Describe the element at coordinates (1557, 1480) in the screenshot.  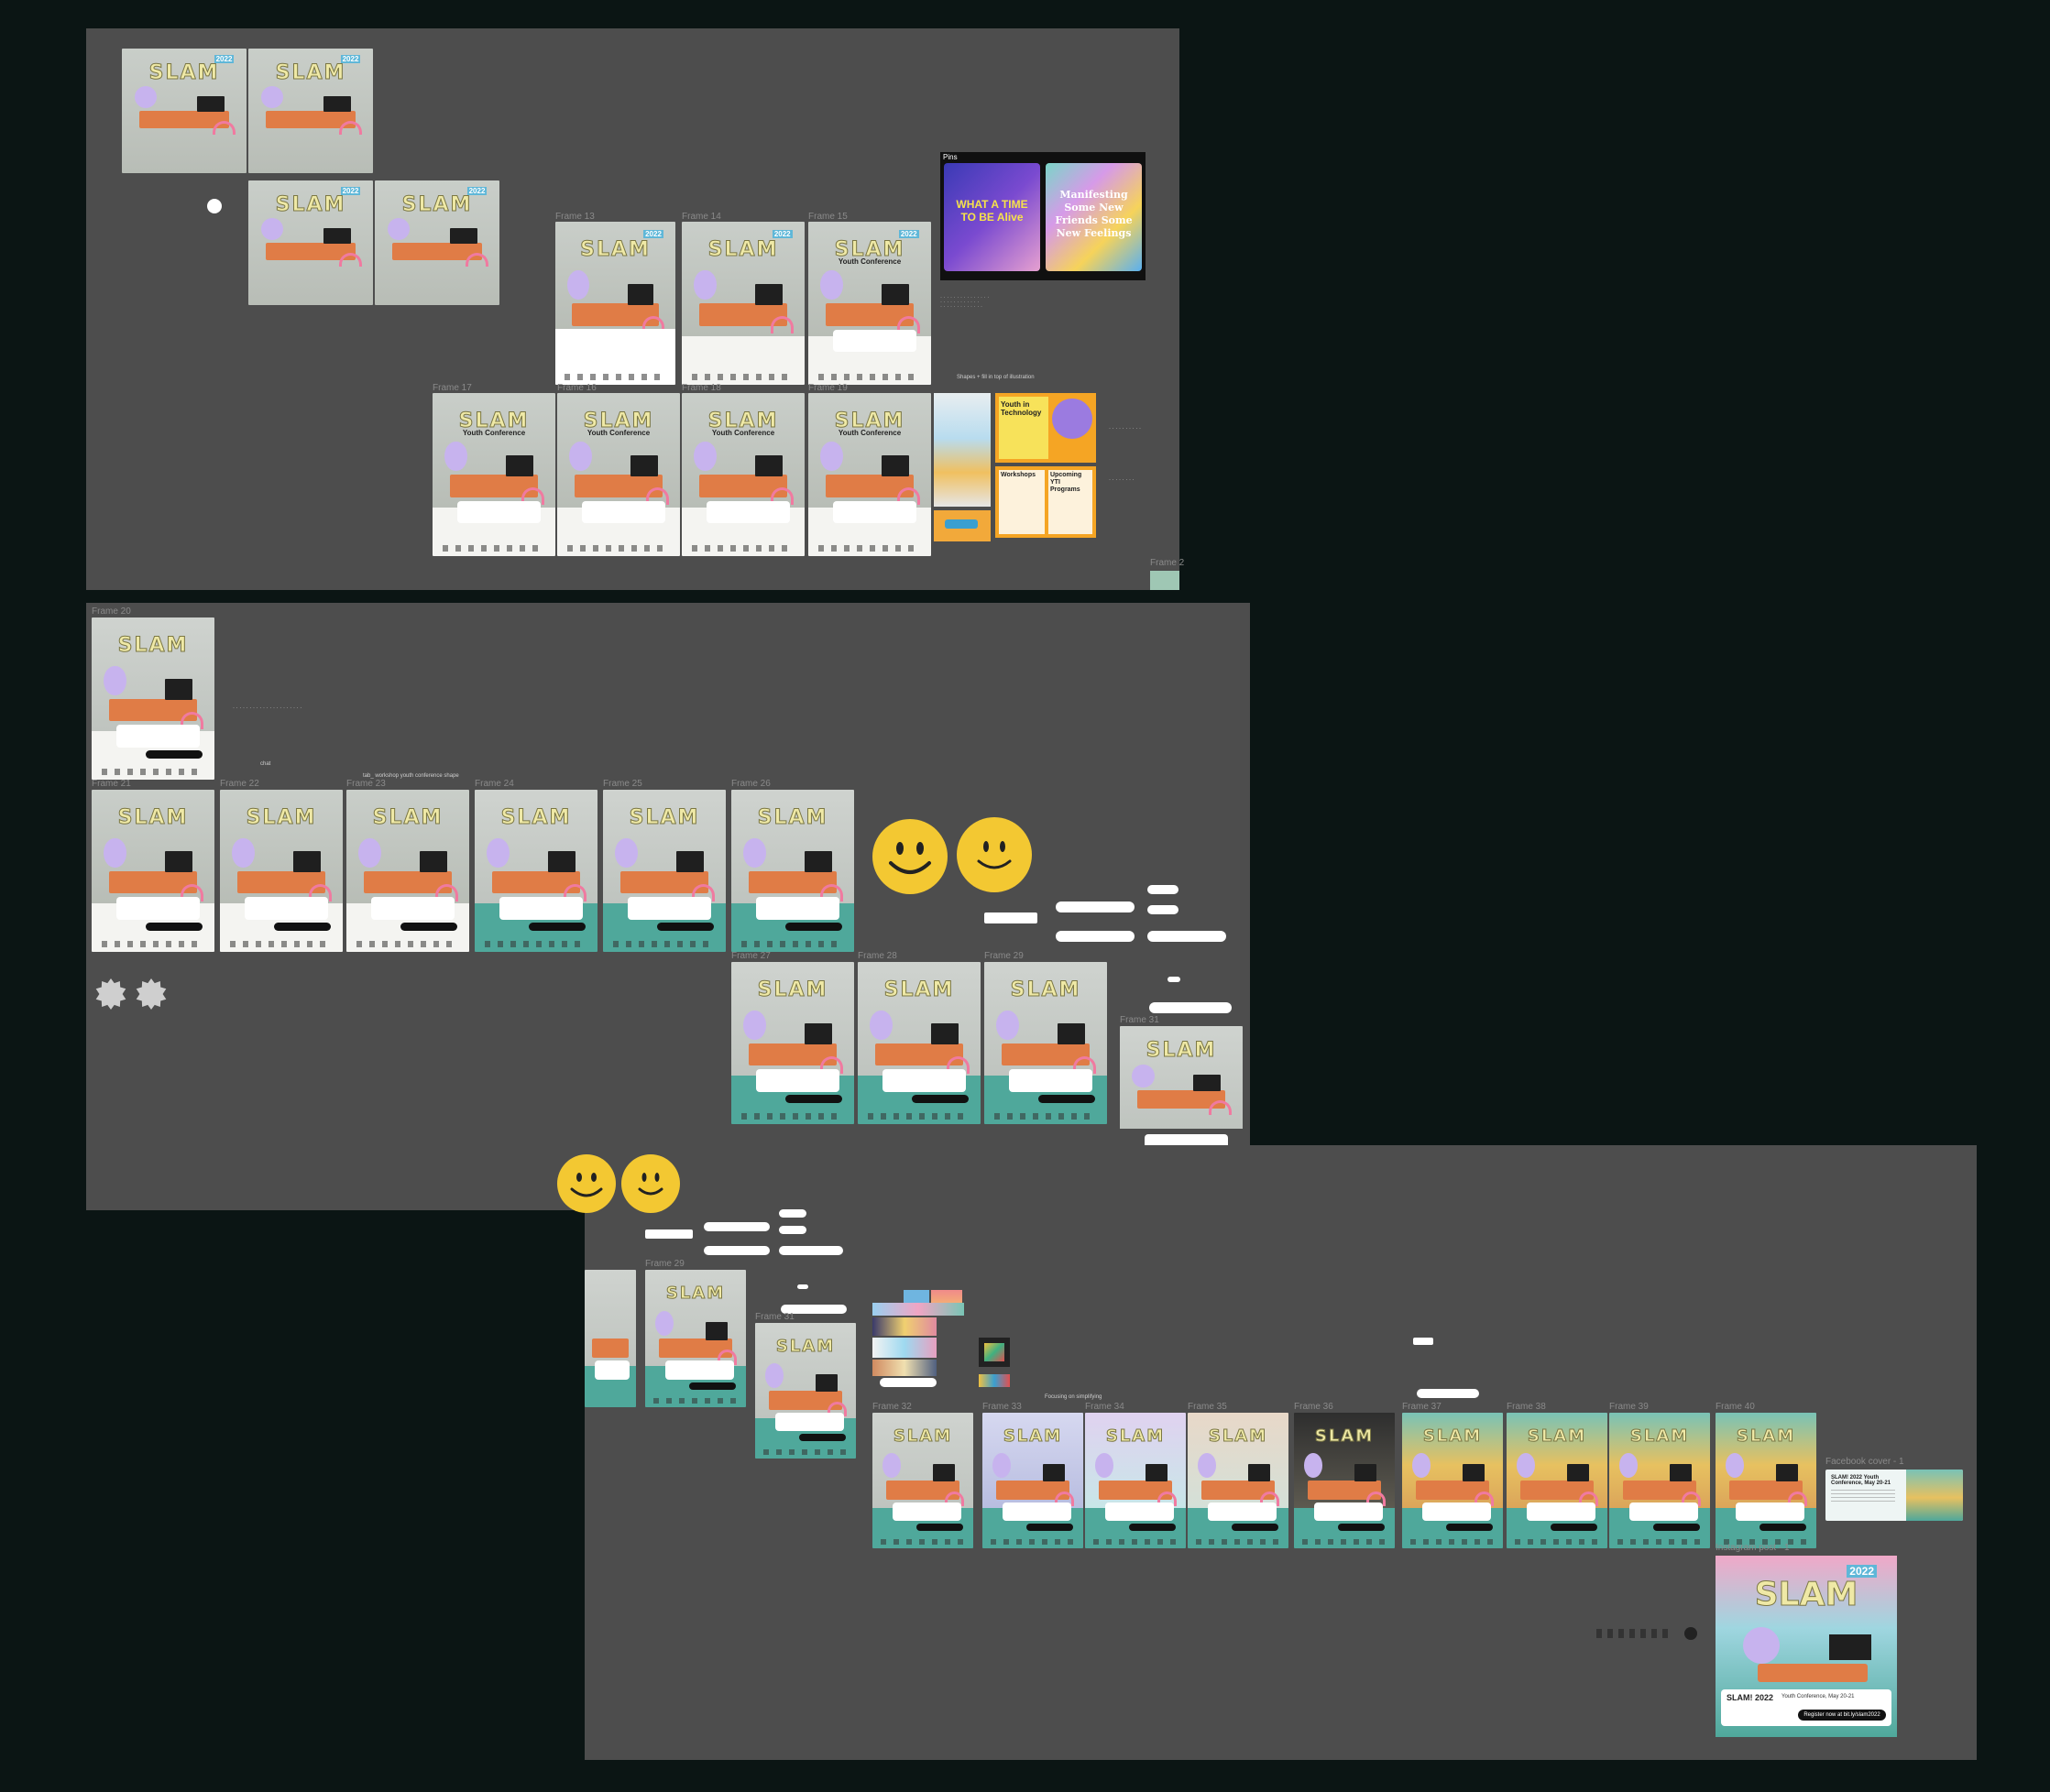
I see `frame-38: SLAM` at that location.